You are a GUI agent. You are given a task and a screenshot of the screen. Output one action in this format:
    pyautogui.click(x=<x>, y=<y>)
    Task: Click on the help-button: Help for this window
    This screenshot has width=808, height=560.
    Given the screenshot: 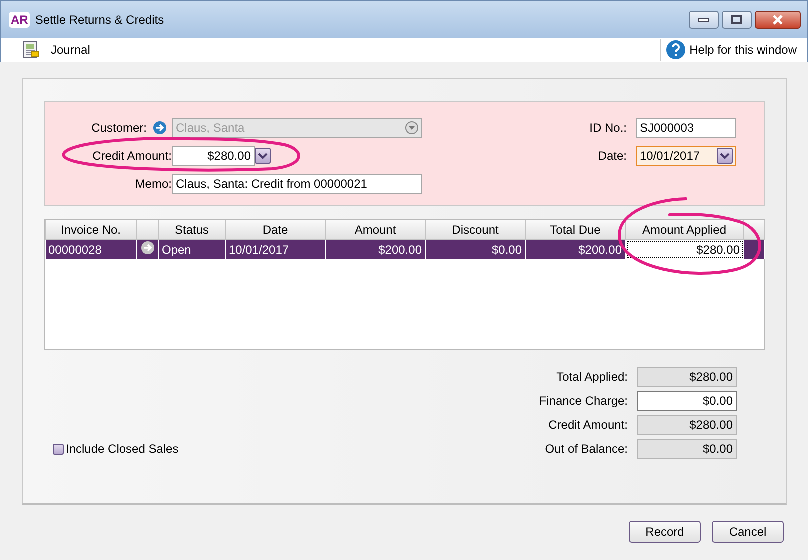 What is the action you would take?
    pyautogui.click(x=731, y=50)
    